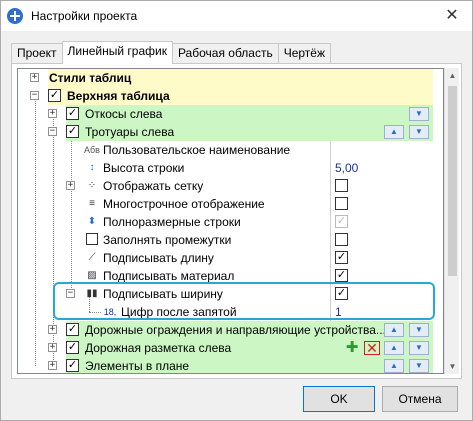 This screenshot has height=421, width=473. What do you see at coordinates (452, 181) in the screenshot?
I see `scroll-thumb` at bounding box center [452, 181].